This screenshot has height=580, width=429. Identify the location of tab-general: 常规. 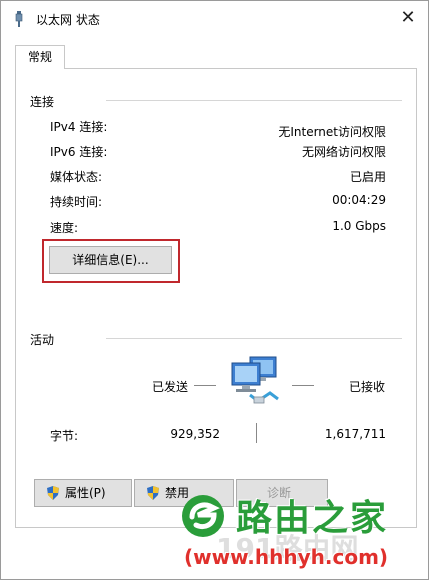
(40, 57).